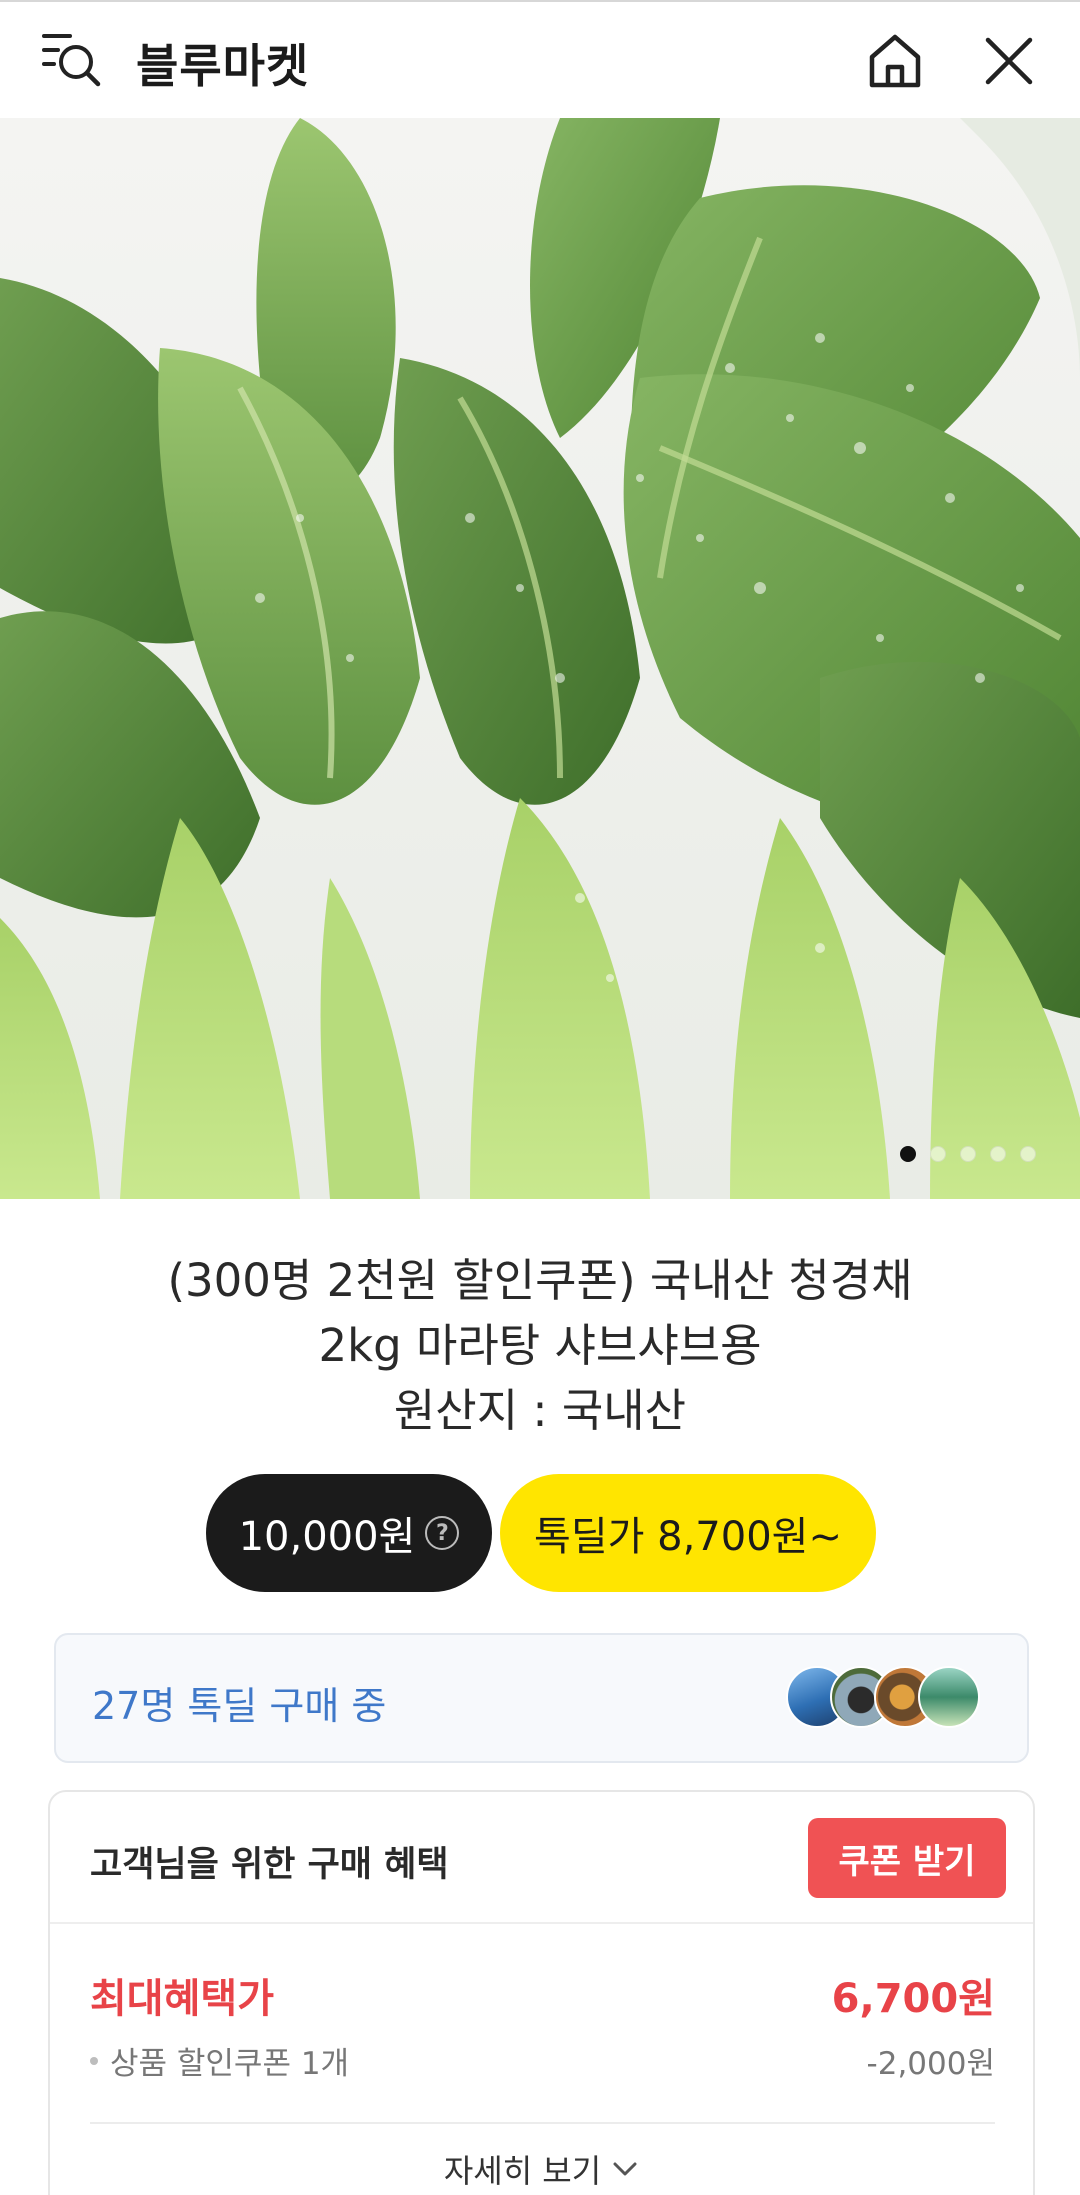 The width and height of the screenshot is (1080, 2195). Describe the element at coordinates (223, 66) in the screenshot. I see `app-title: 블루마켓` at that location.